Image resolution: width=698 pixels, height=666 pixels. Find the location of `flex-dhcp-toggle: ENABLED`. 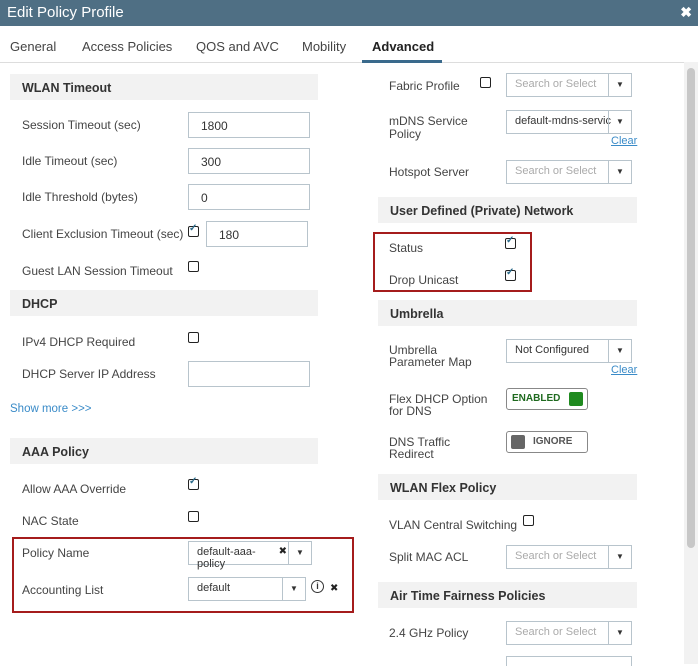

flex-dhcp-toggle: ENABLED is located at coordinates (547, 399).